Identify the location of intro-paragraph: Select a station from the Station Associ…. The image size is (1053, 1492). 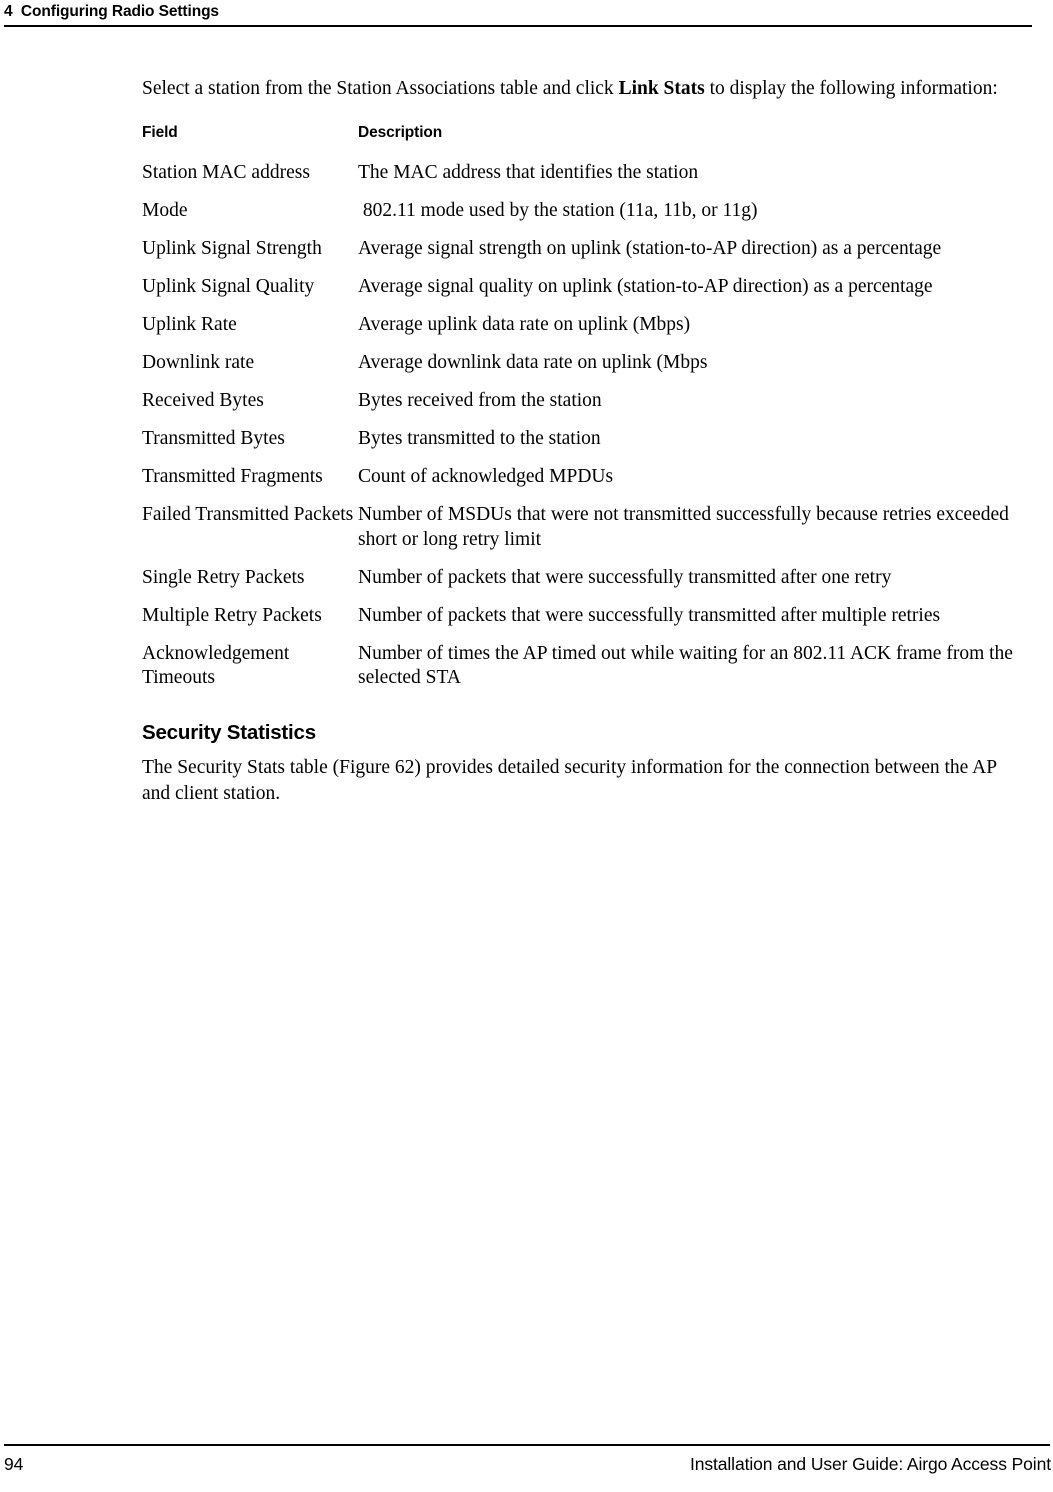
(582, 89).